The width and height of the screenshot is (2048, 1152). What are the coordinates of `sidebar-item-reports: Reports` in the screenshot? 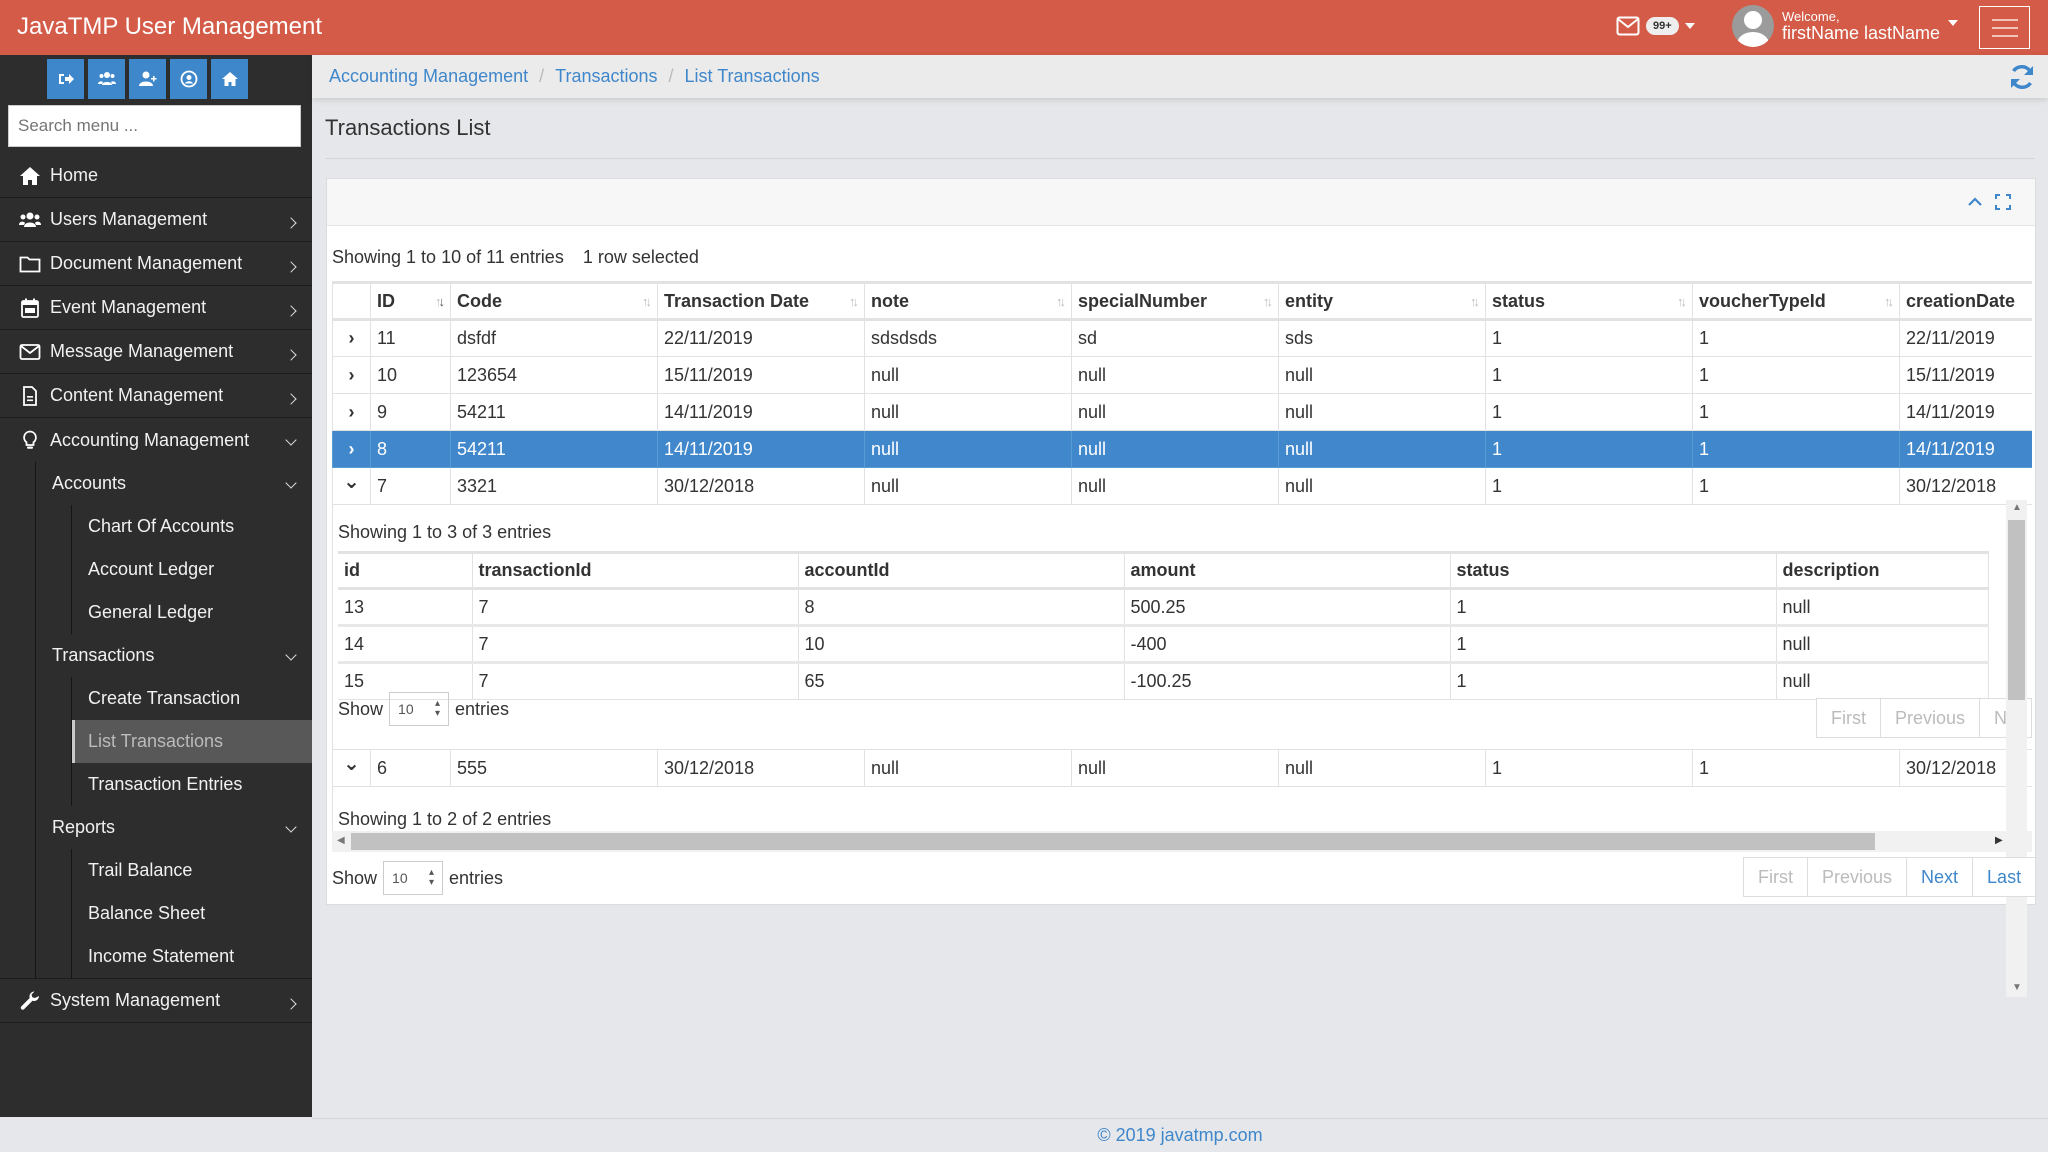 It's located at (156, 827).